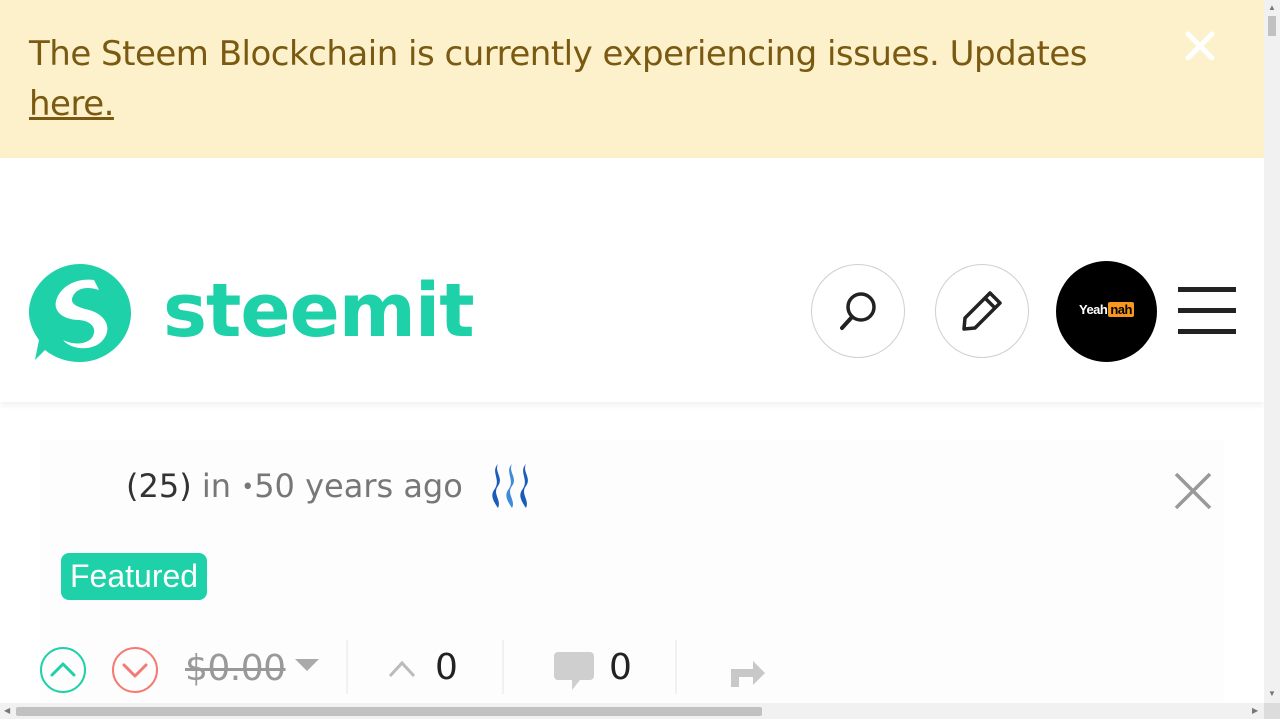 The image size is (1280, 719). I want to click on horizontal-scrollbar: ◀ ▶, so click(632, 711).